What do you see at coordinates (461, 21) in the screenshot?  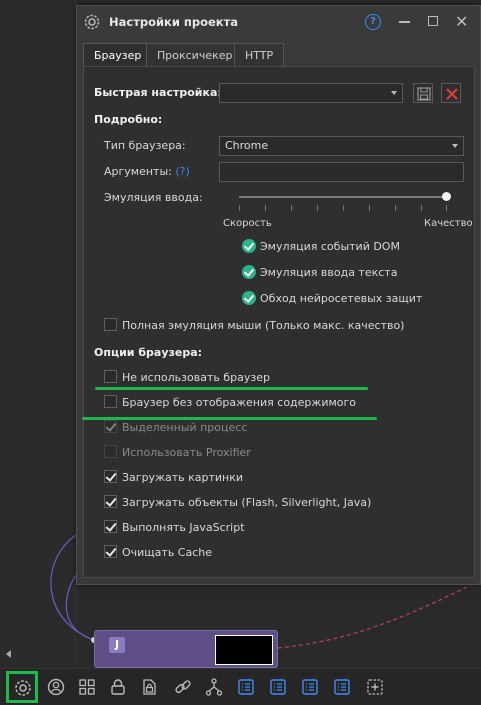 I see `close-button: ✕` at bounding box center [461, 21].